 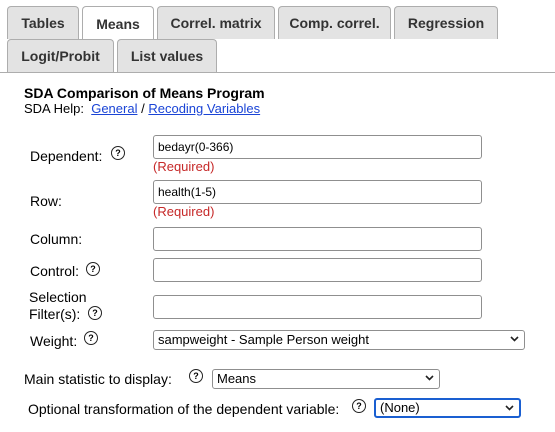 What do you see at coordinates (447, 408) in the screenshot?
I see `transformation-select: (None)` at bounding box center [447, 408].